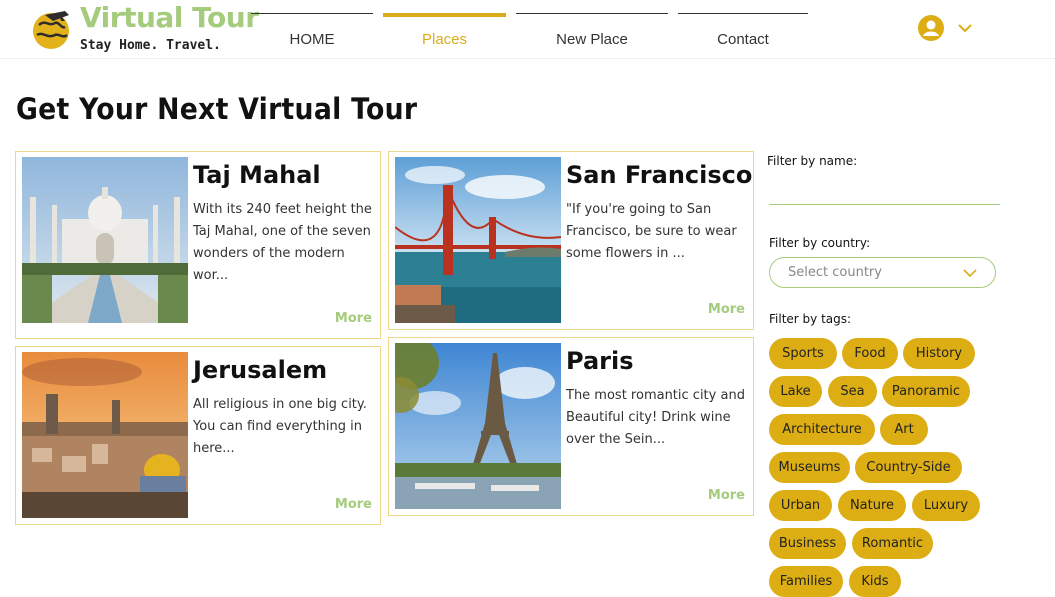 The image size is (1055, 597). What do you see at coordinates (939, 353) in the screenshot?
I see `tag-history: History` at bounding box center [939, 353].